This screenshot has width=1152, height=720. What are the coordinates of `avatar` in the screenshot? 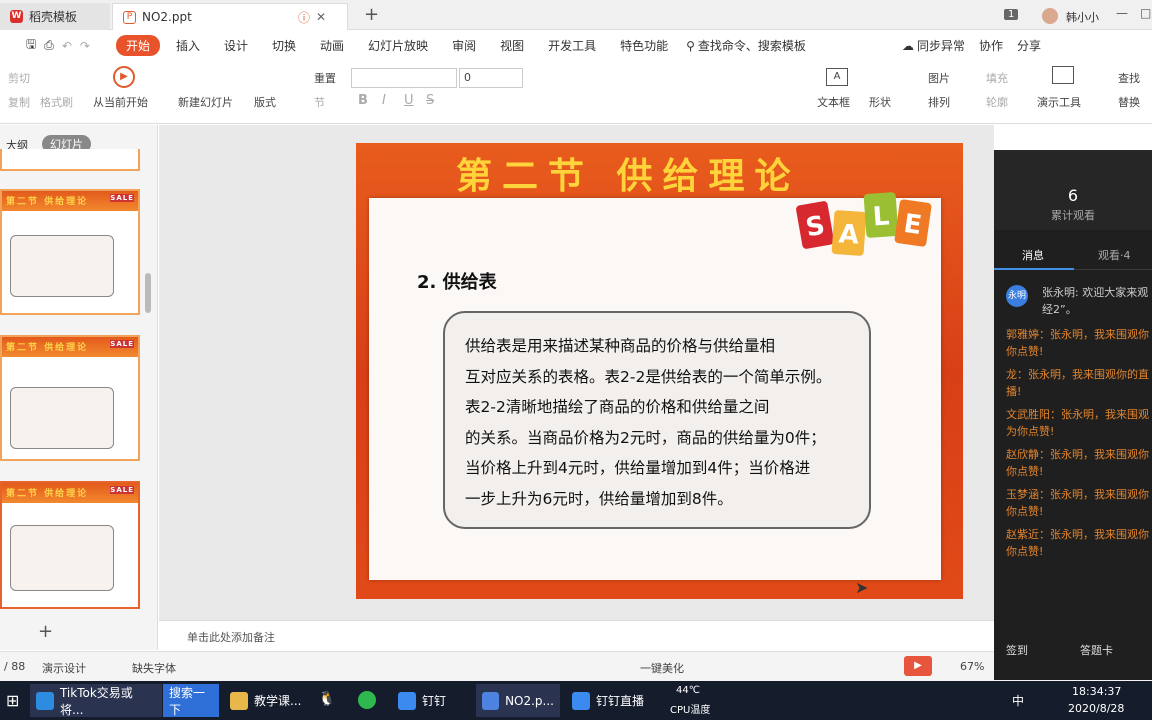 It's located at (1050, 16).